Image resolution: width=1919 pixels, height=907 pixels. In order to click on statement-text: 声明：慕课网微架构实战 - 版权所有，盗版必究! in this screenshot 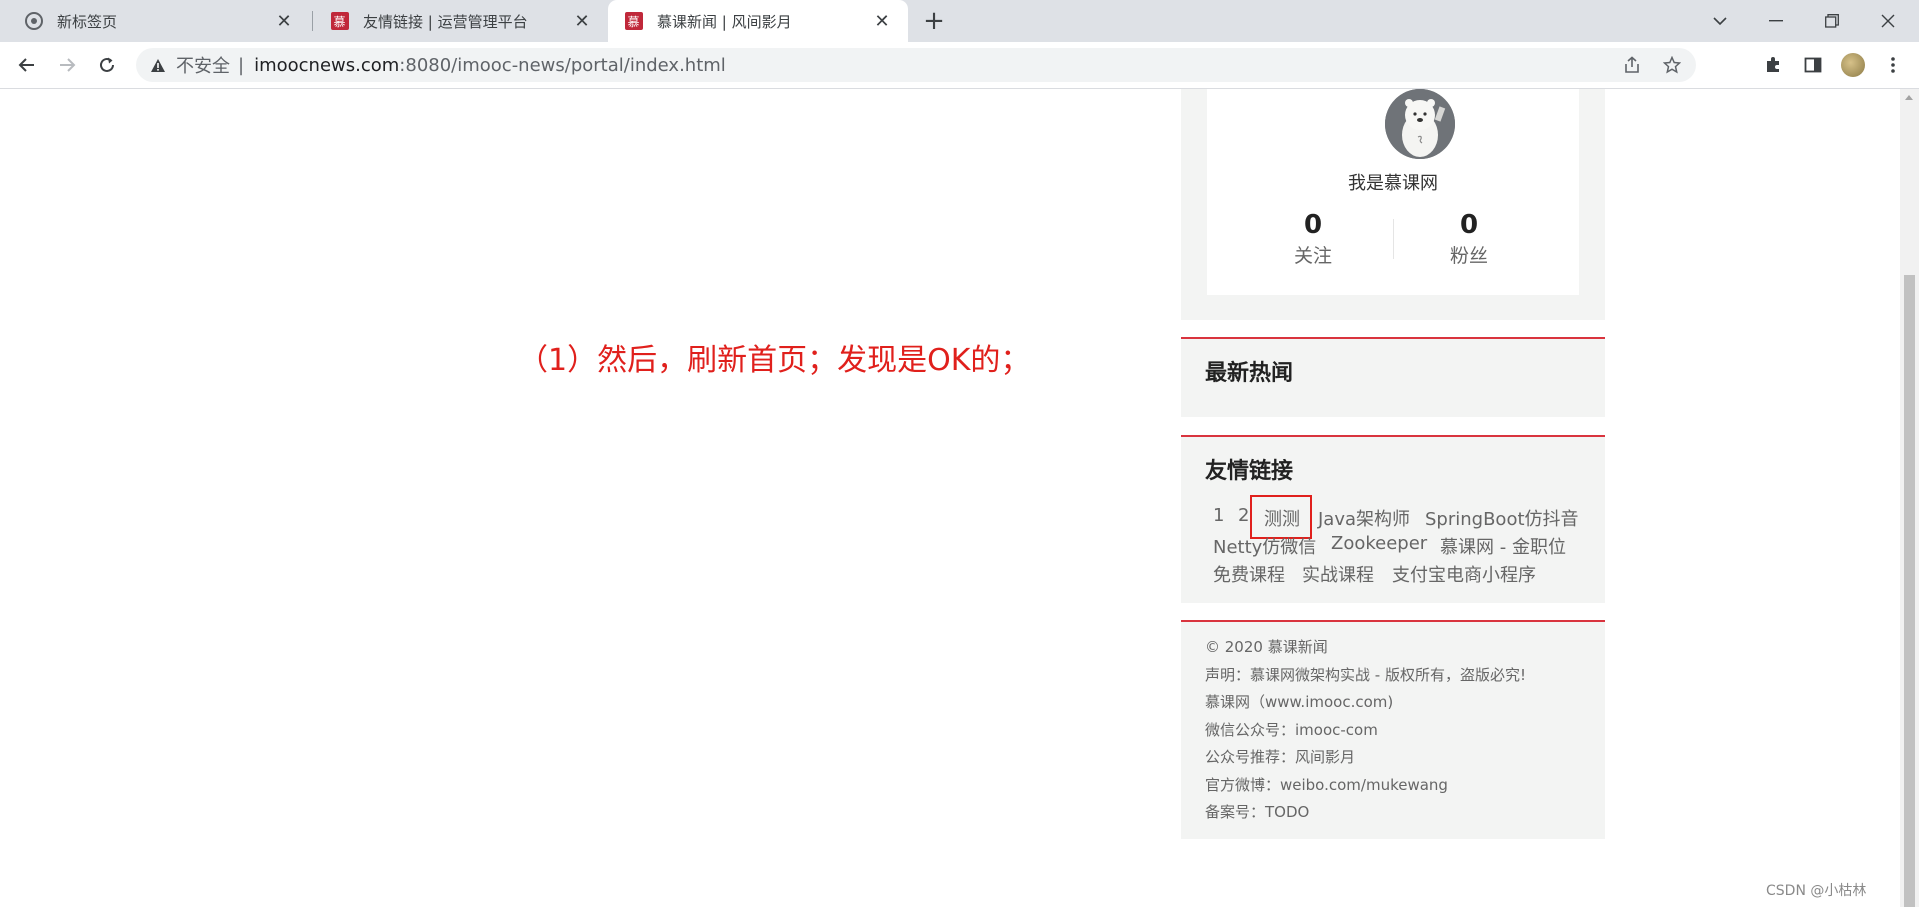, I will do `click(1365, 675)`.